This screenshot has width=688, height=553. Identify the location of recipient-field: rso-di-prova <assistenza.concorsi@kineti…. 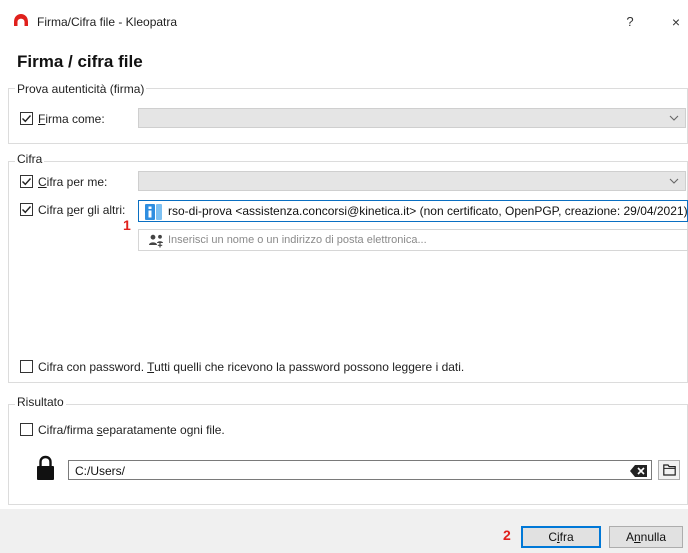
(413, 211).